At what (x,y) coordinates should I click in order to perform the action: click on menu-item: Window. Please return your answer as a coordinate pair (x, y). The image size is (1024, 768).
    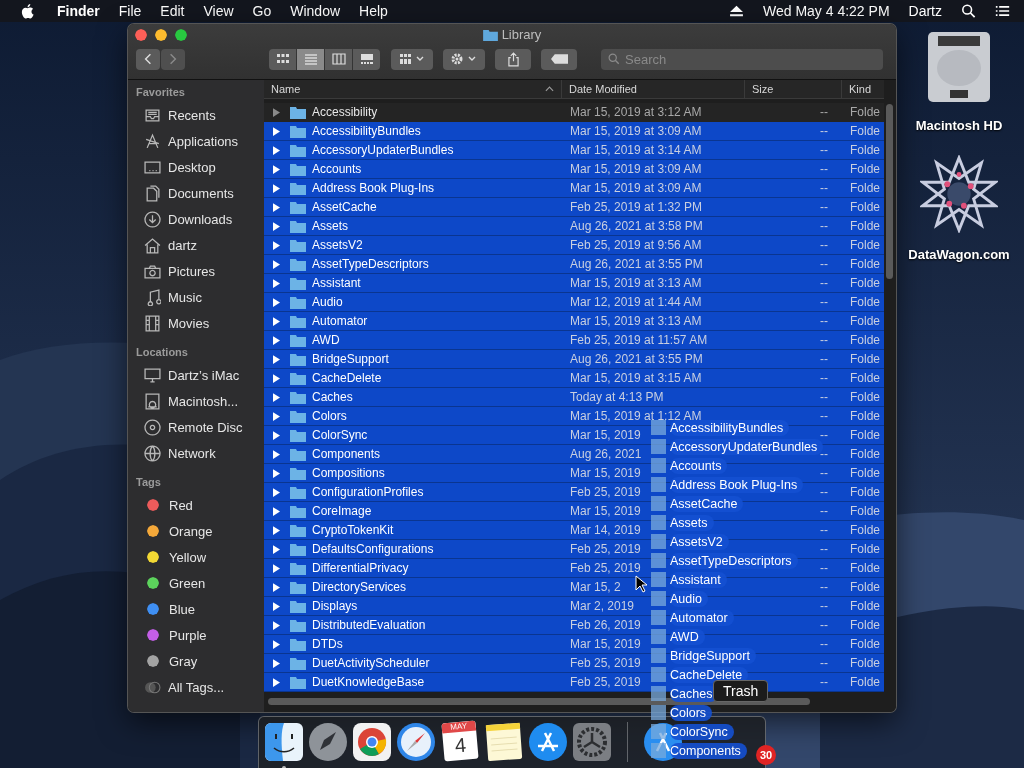
    Looking at the image, I should click on (315, 11).